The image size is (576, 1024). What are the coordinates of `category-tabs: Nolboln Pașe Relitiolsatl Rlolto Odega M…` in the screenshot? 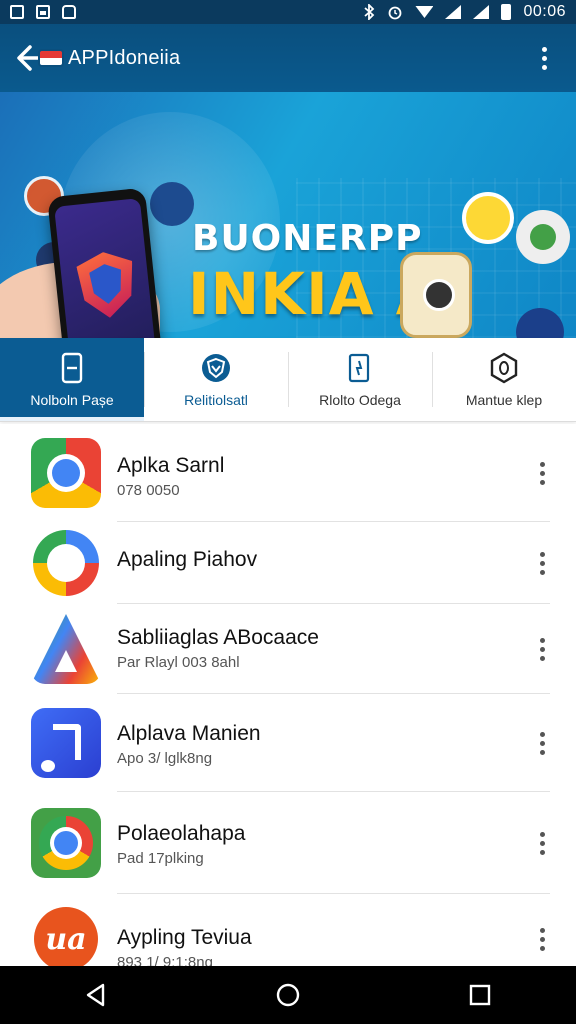 It's located at (288, 380).